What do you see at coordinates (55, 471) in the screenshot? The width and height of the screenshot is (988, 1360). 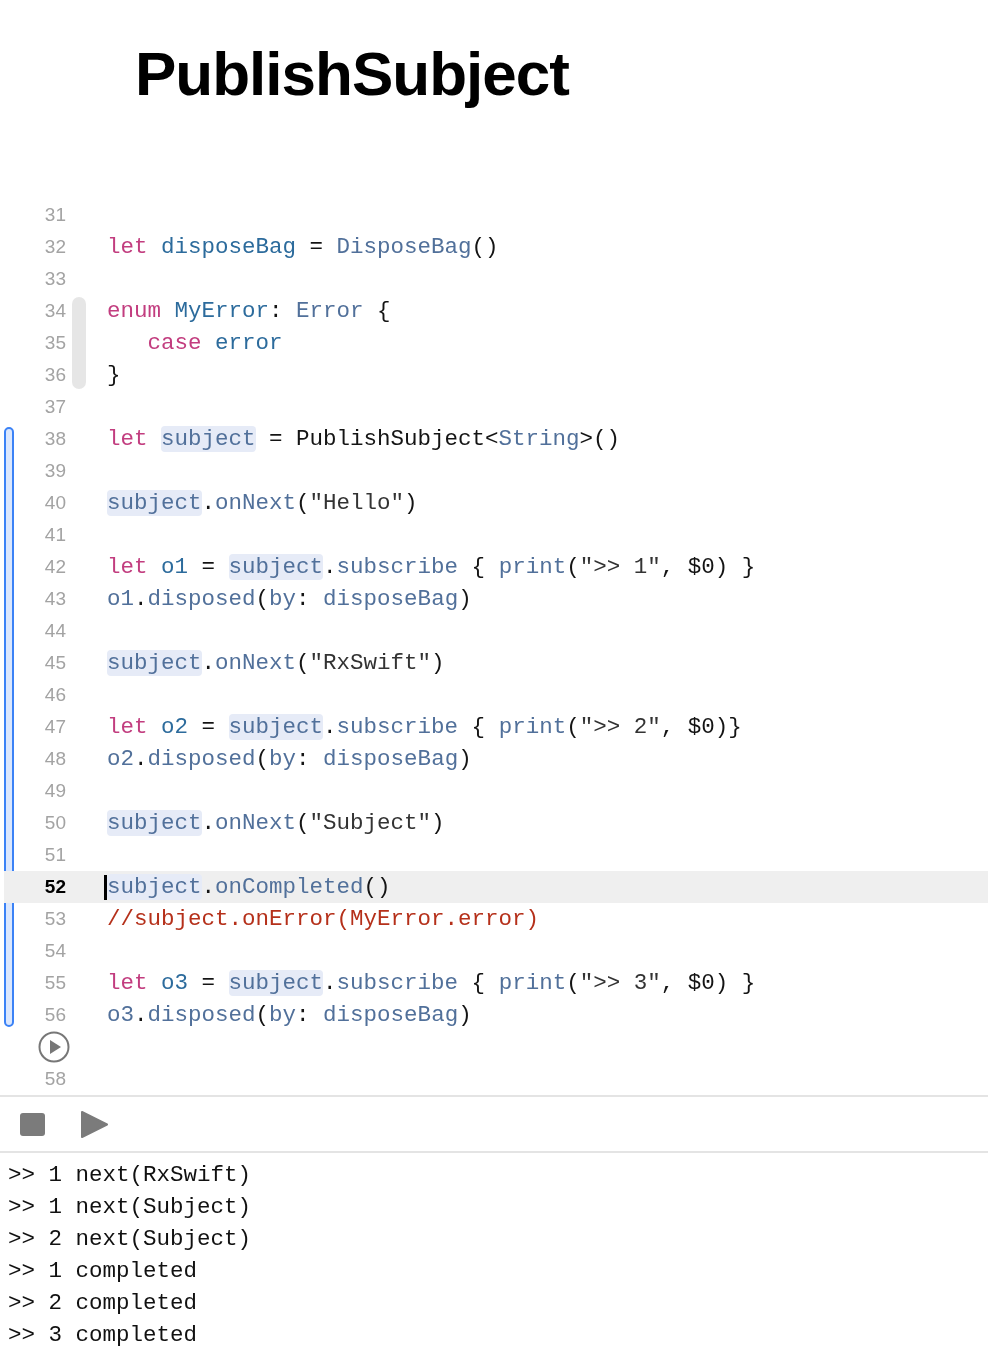 I see `line-number: 39` at bounding box center [55, 471].